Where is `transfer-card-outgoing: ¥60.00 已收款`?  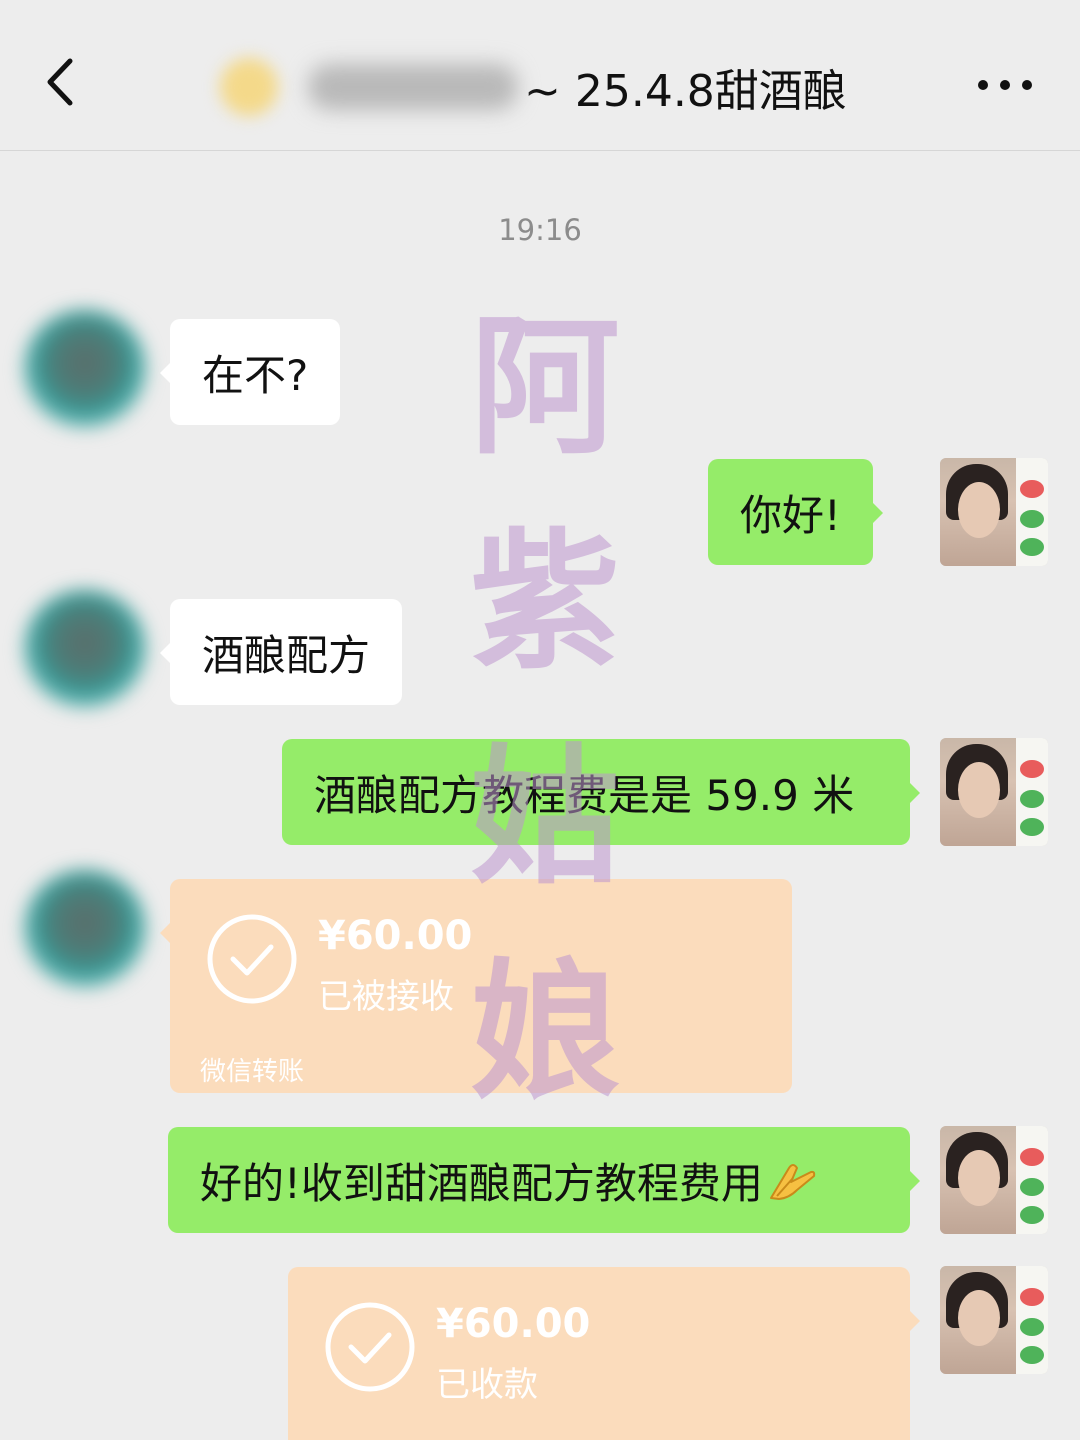
transfer-card-outgoing: ¥60.00 已收款 is located at coordinates (604, 1353).